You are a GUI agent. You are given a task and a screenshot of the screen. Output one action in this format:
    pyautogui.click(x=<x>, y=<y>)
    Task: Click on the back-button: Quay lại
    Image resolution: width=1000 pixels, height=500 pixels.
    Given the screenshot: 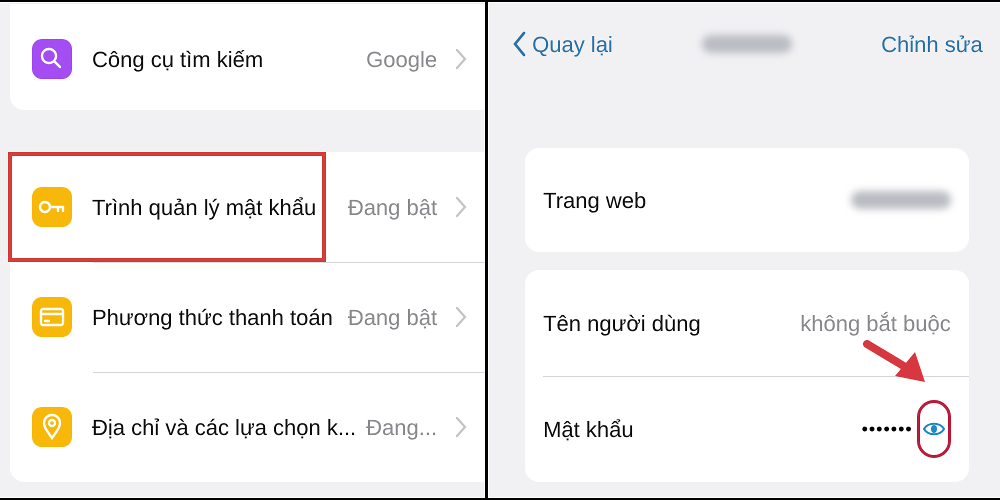 What is the action you would take?
    pyautogui.click(x=563, y=44)
    